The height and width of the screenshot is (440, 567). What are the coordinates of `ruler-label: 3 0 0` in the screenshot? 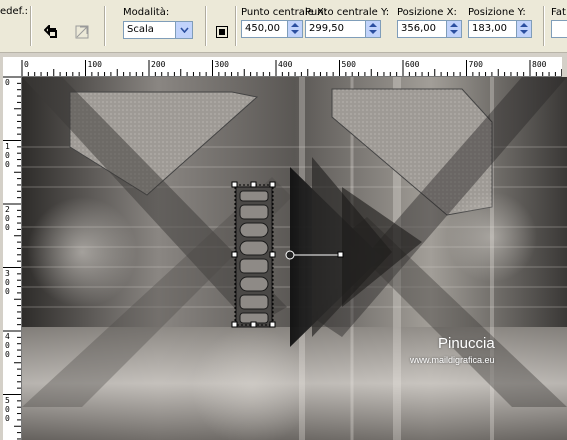 It's located at (7, 282).